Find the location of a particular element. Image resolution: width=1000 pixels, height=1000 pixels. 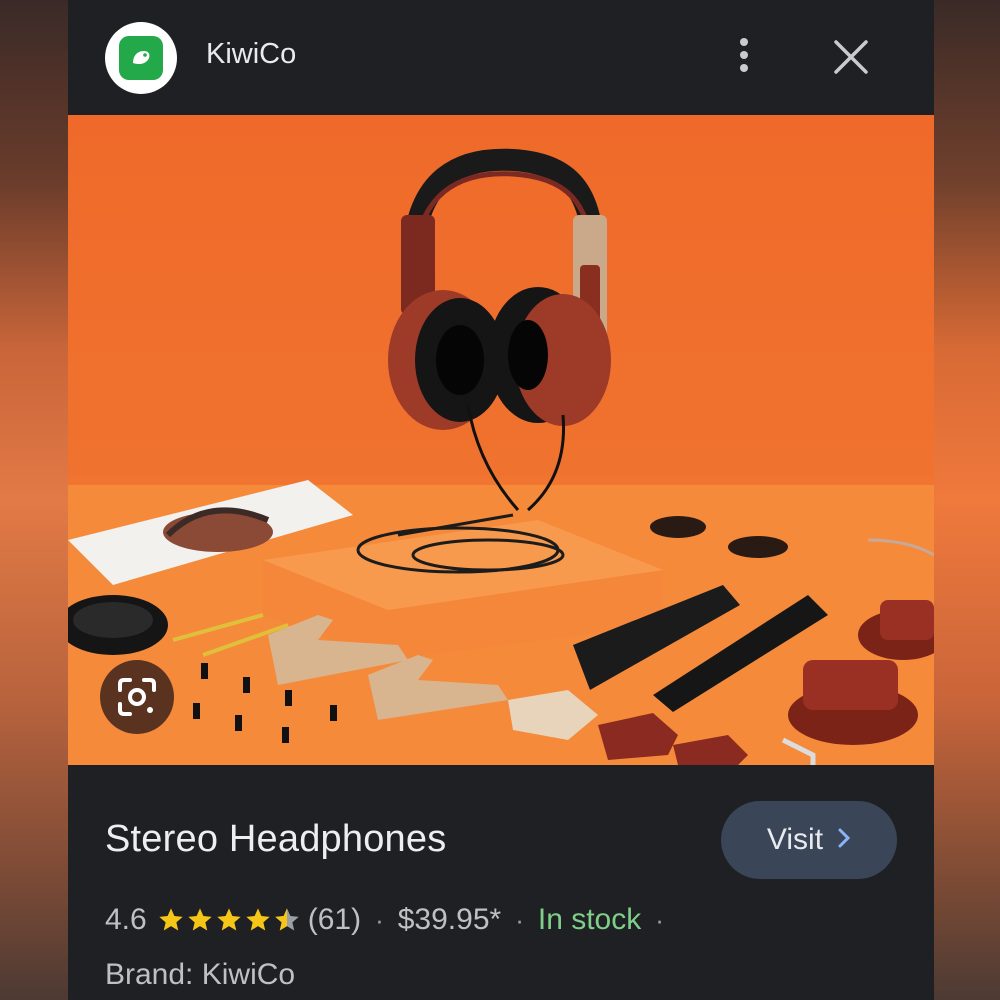

product-title: Stereo Headphones is located at coordinates (275, 839).